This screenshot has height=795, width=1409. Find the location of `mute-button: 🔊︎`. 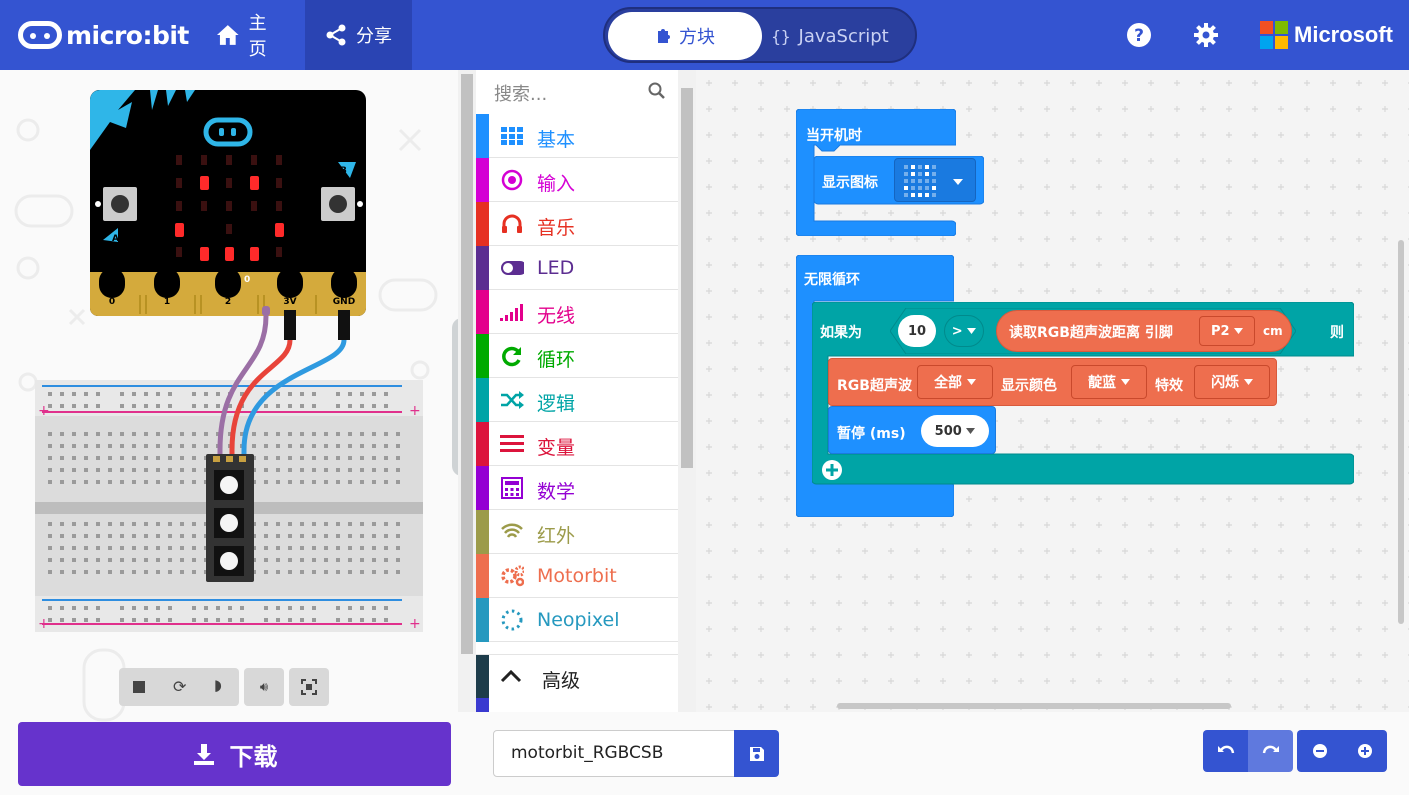

mute-button: 🔊︎ is located at coordinates (264, 687).